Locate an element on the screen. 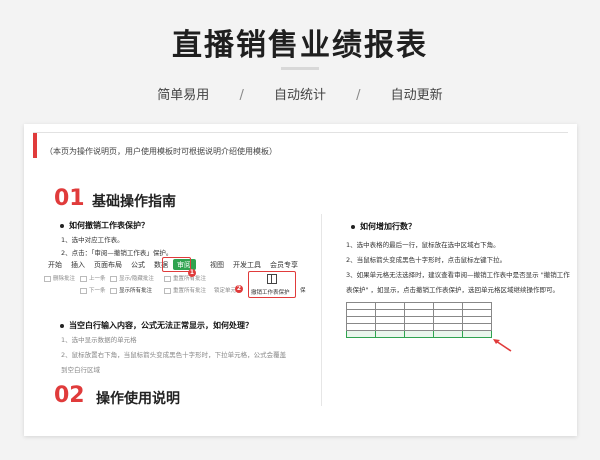 The image size is (600, 460). subtitle-easy: 简单易用 is located at coordinates (183, 95).